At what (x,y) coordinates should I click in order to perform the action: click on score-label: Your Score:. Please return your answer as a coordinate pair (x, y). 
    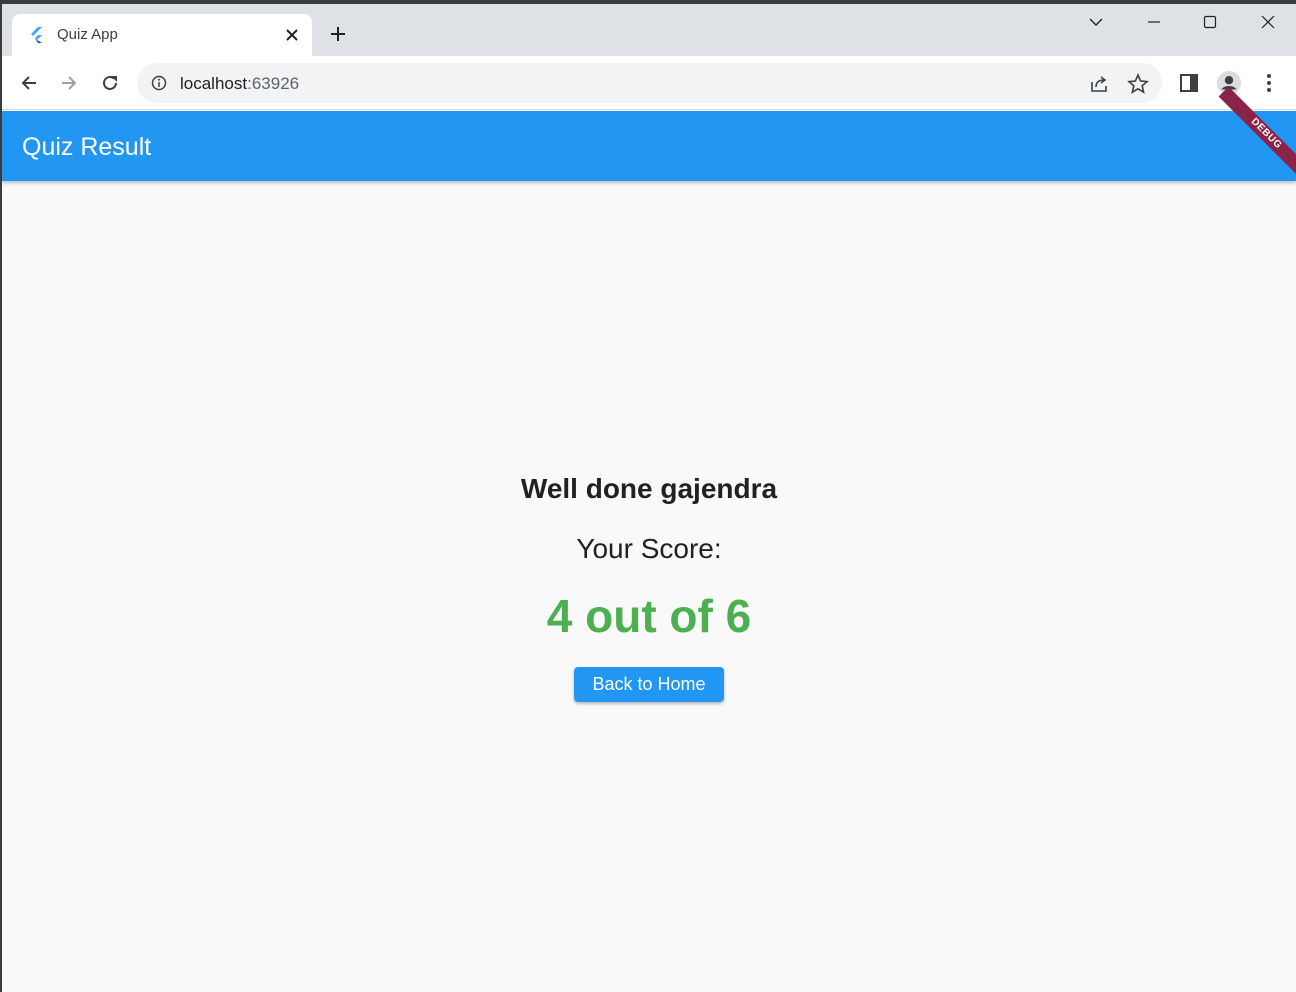
    Looking at the image, I should click on (649, 548).